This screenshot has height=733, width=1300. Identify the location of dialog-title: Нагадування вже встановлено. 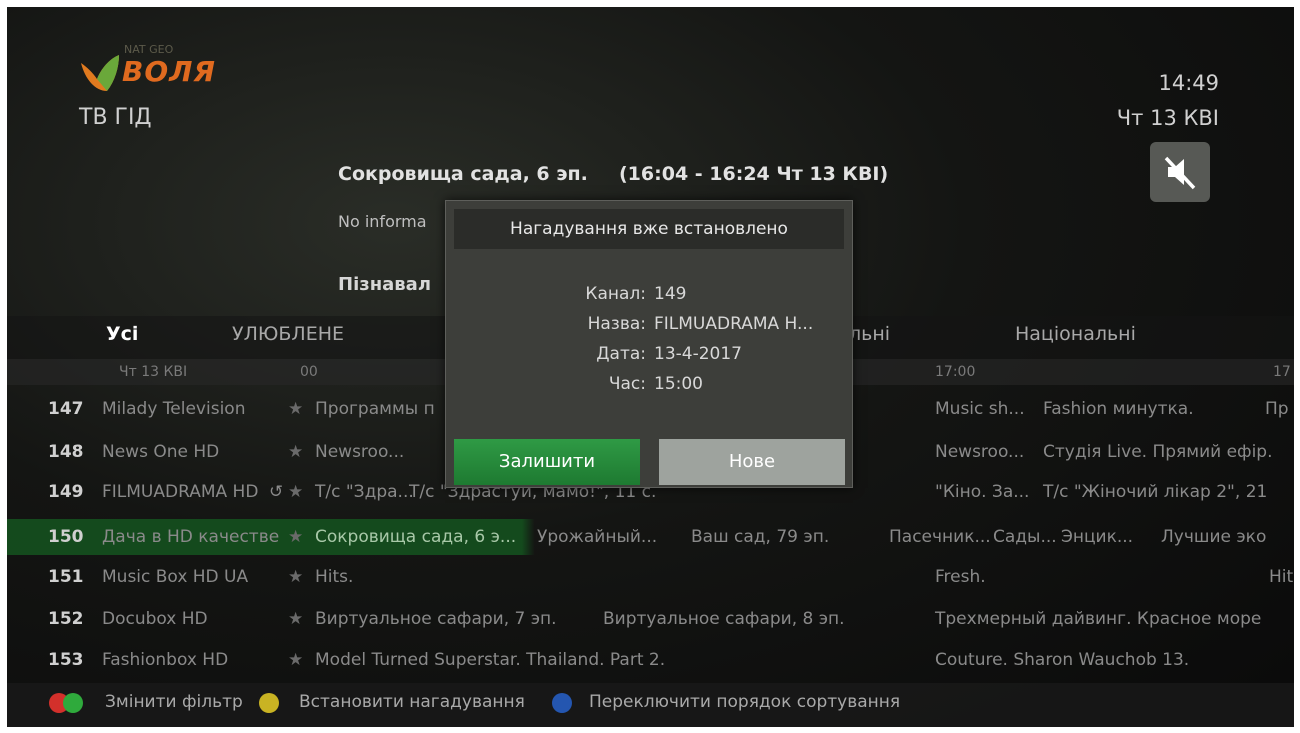
(649, 229).